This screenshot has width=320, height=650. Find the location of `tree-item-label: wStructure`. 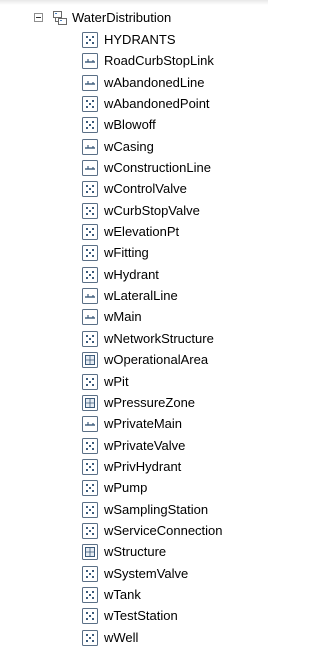

tree-item-label: wStructure is located at coordinates (135, 552).